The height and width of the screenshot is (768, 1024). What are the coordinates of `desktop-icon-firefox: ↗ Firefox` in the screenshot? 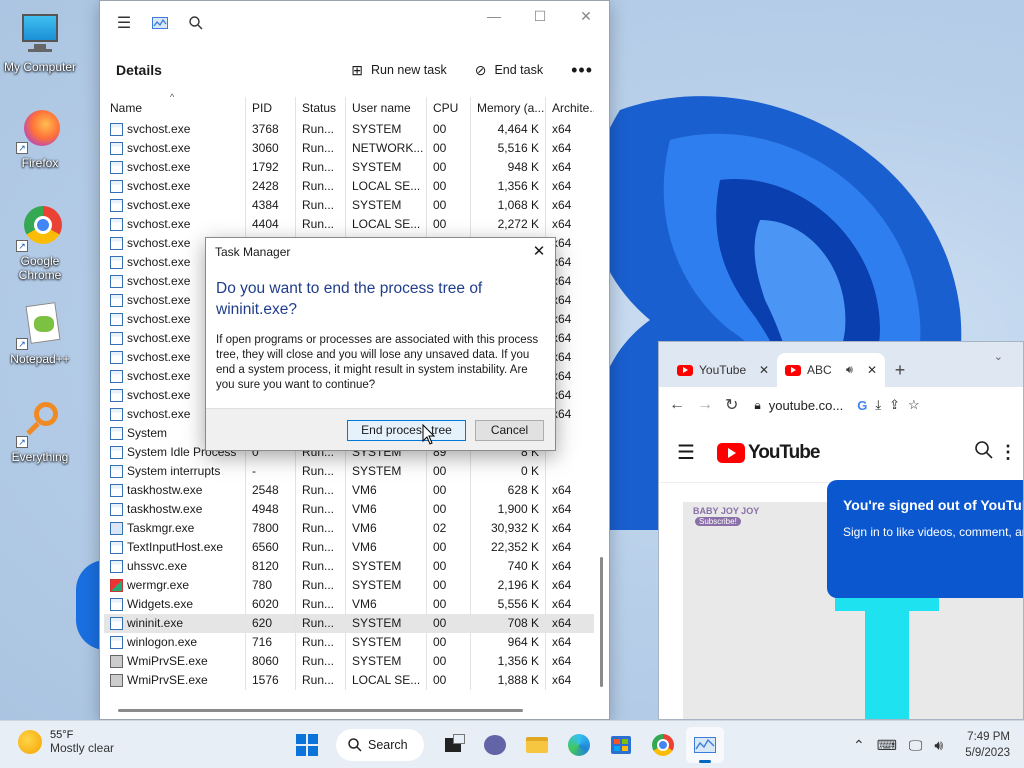 It's located at (40, 138).